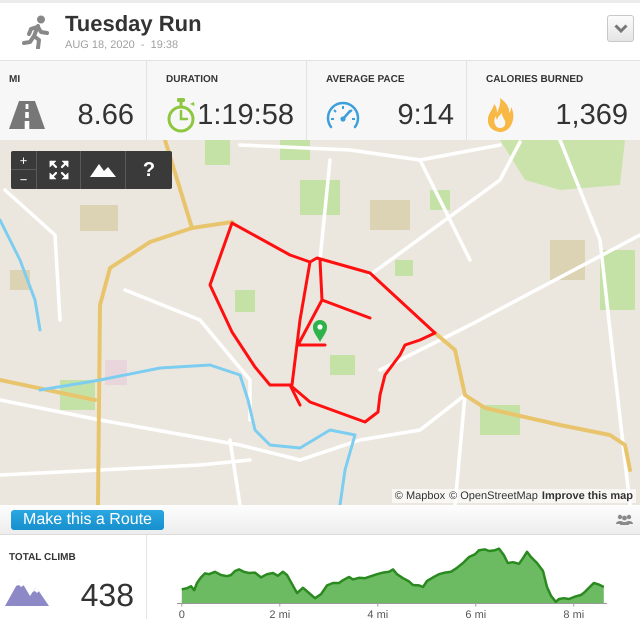 Image resolution: width=640 pixels, height=629 pixels. What do you see at coordinates (420, 496) in the screenshot?
I see `attribution-link: © Mapbox` at bounding box center [420, 496].